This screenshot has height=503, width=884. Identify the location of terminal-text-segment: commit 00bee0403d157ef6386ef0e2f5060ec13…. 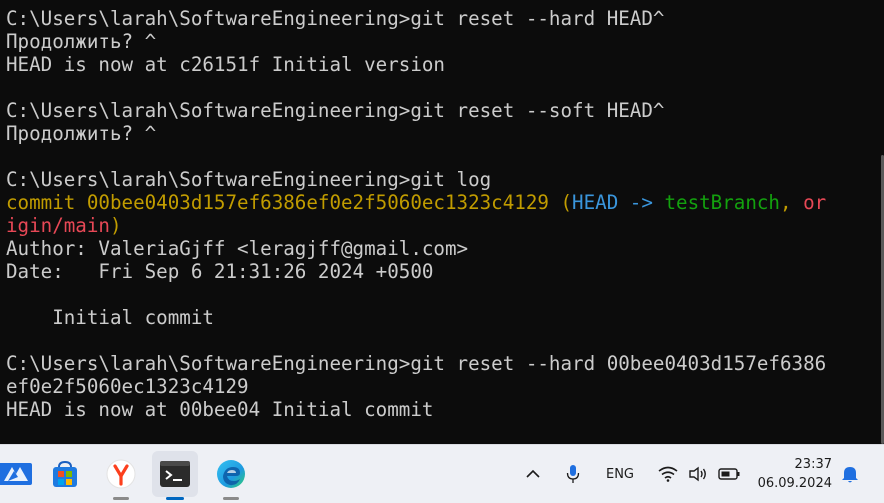
(289, 202).